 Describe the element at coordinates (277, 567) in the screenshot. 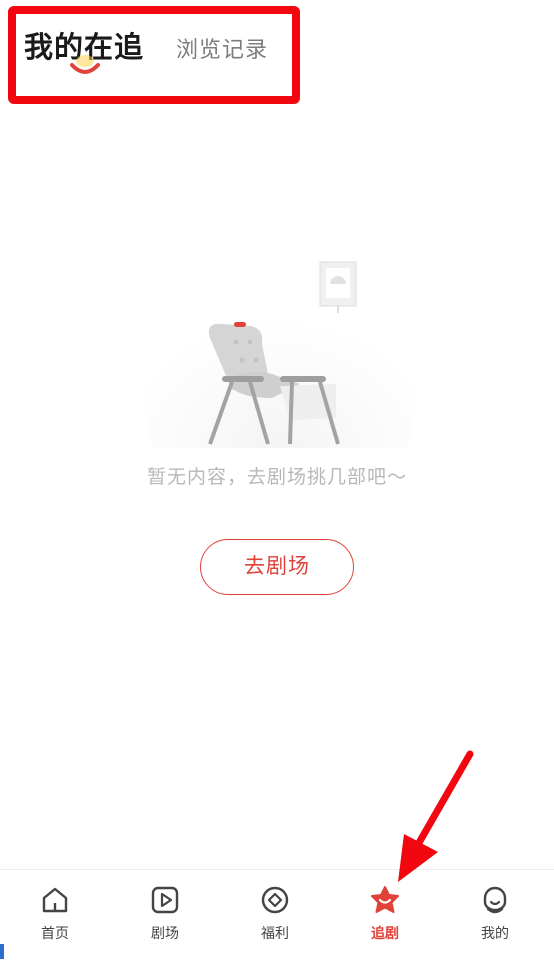

I see `go-to-theater-button: 去剧场` at that location.